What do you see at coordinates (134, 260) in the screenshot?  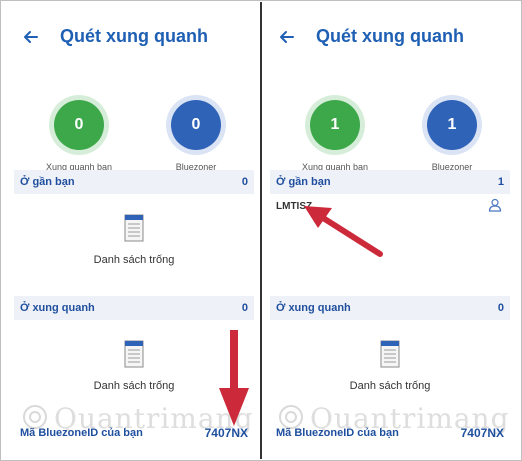 I see `near-empty-text: Danh sách trống` at bounding box center [134, 260].